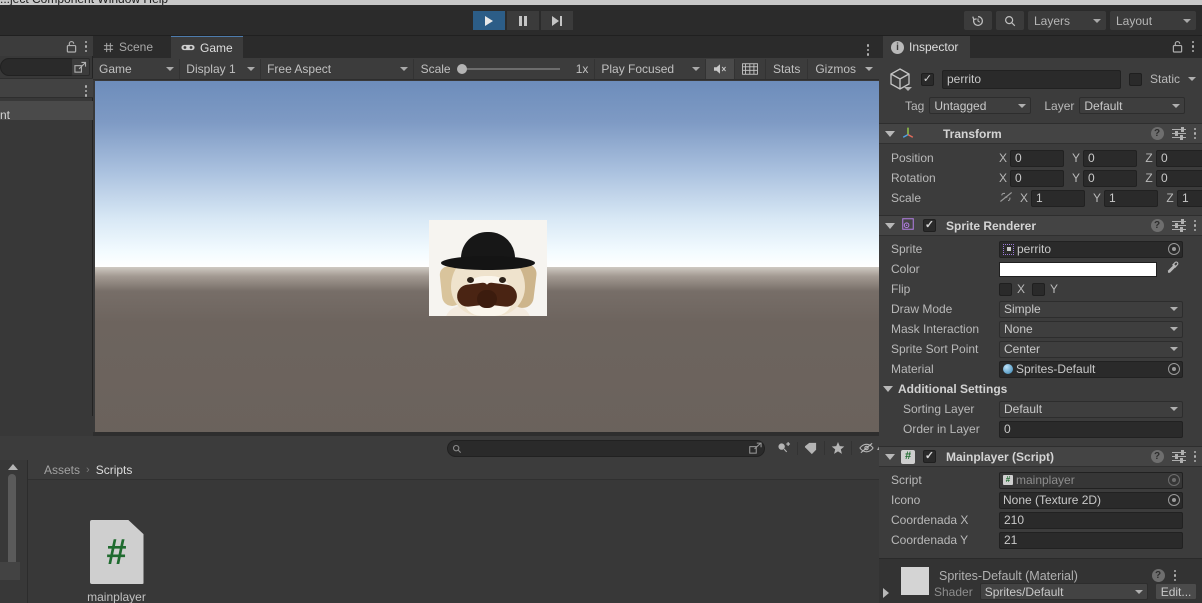 The image size is (1202, 603). I want to click on position-z-input: 0, so click(1179, 158).